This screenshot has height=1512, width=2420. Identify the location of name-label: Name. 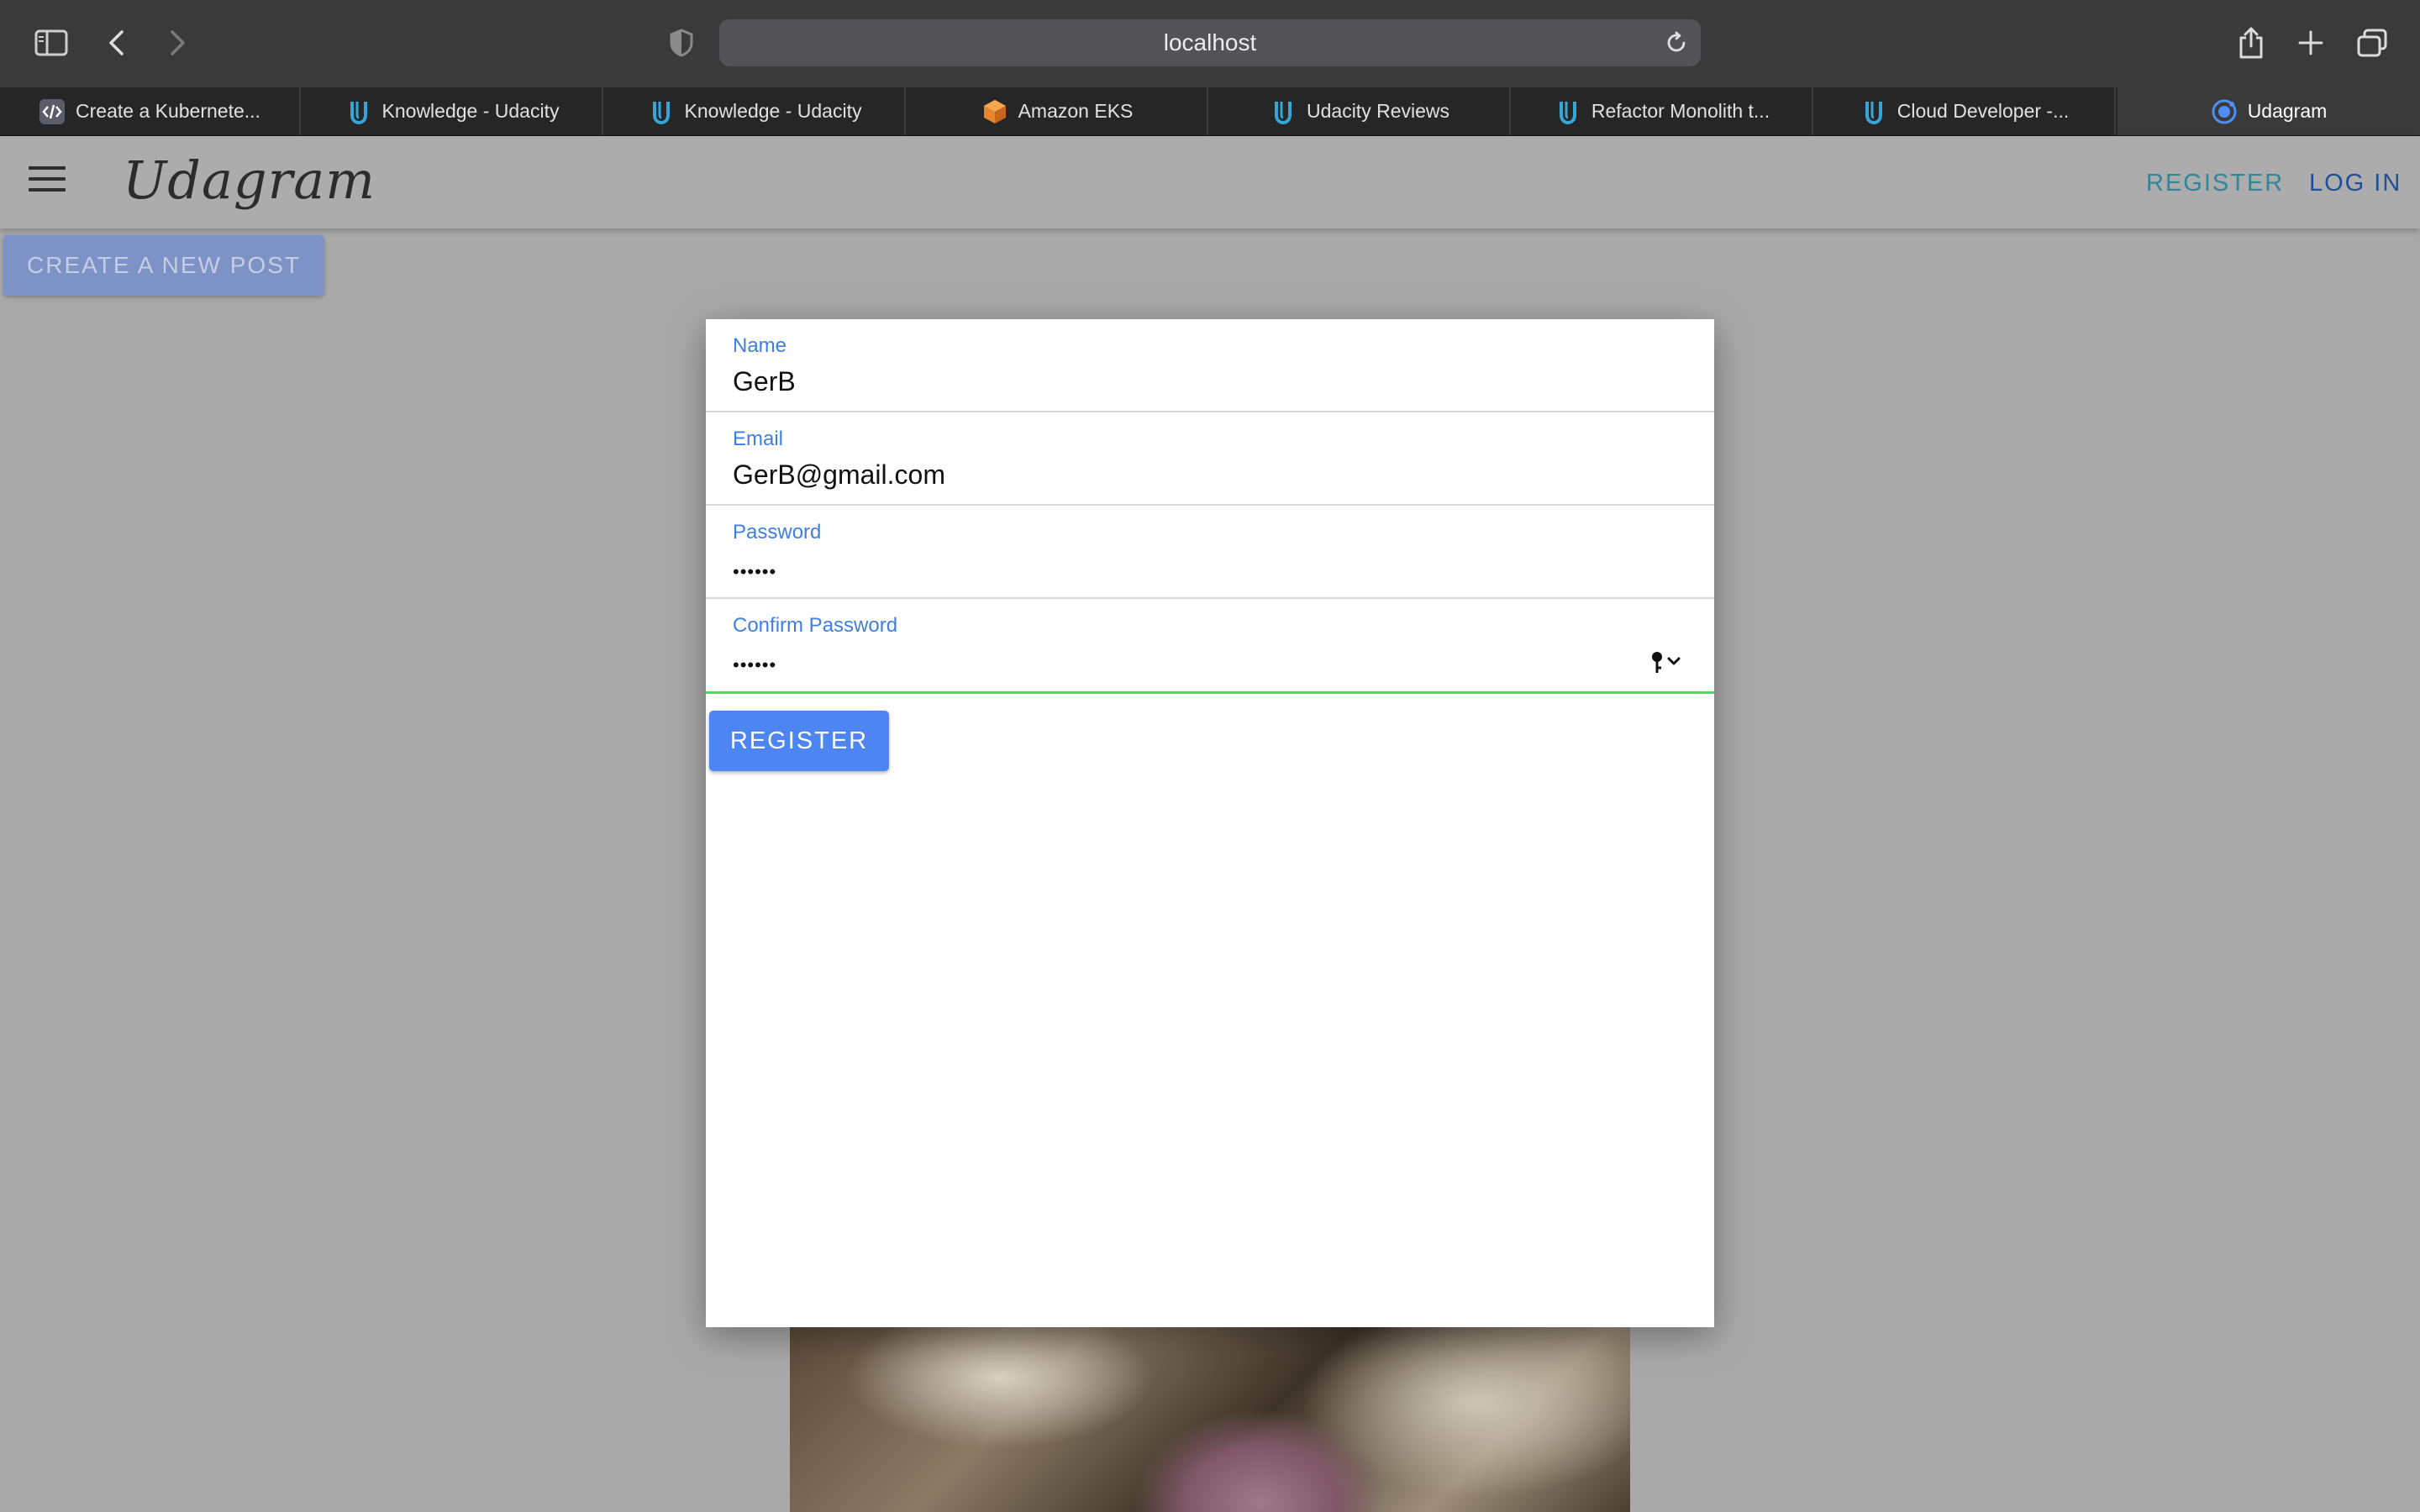
(760, 345).